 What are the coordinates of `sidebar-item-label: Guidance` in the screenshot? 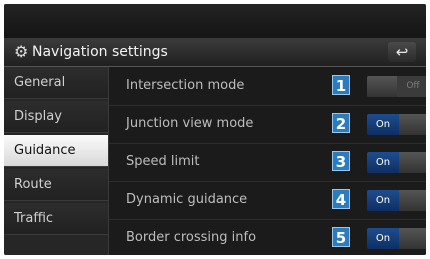 It's located at (45, 150).